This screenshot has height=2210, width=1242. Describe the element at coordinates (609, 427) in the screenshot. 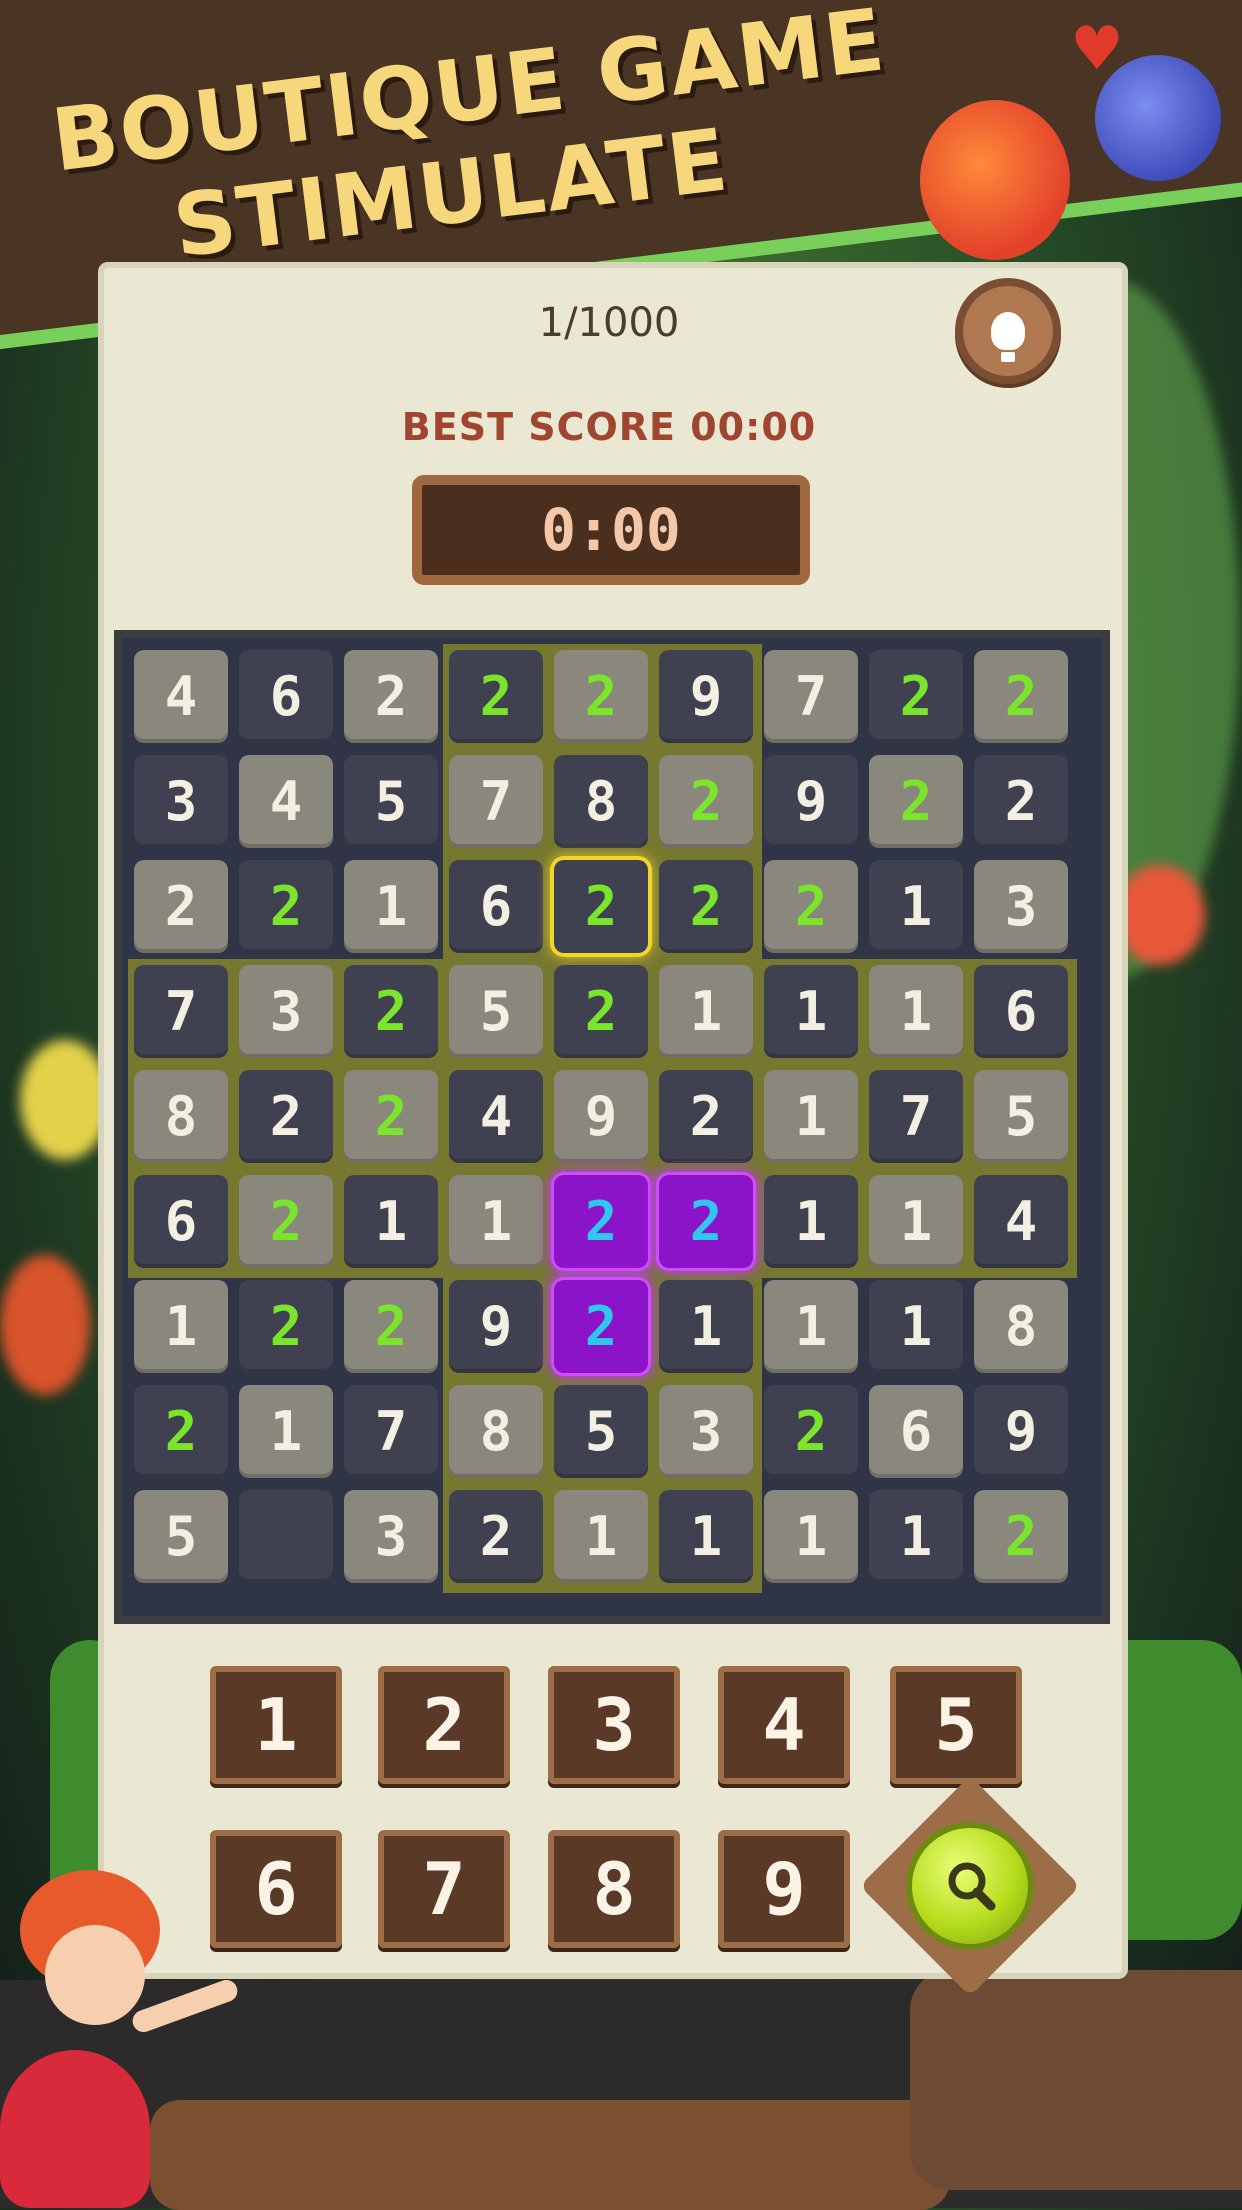

I see `best-score: BEST SCORE 00:00` at that location.